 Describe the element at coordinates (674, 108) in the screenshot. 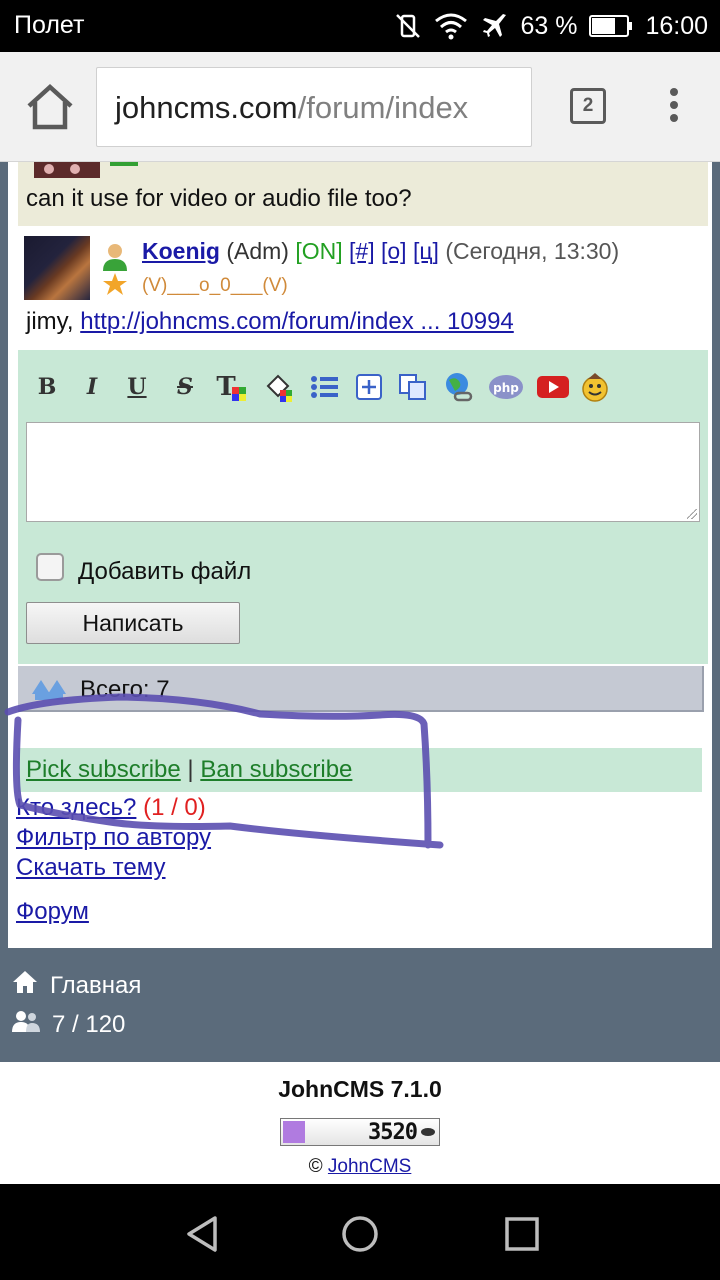

I see `overflow-menu-icon` at that location.